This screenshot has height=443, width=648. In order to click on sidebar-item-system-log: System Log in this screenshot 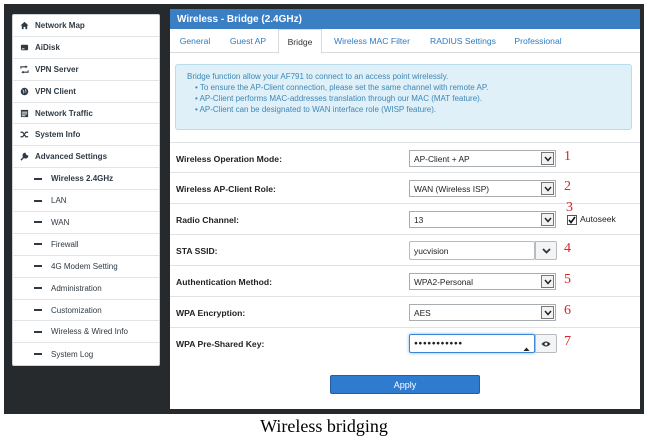, I will do `click(86, 354)`.